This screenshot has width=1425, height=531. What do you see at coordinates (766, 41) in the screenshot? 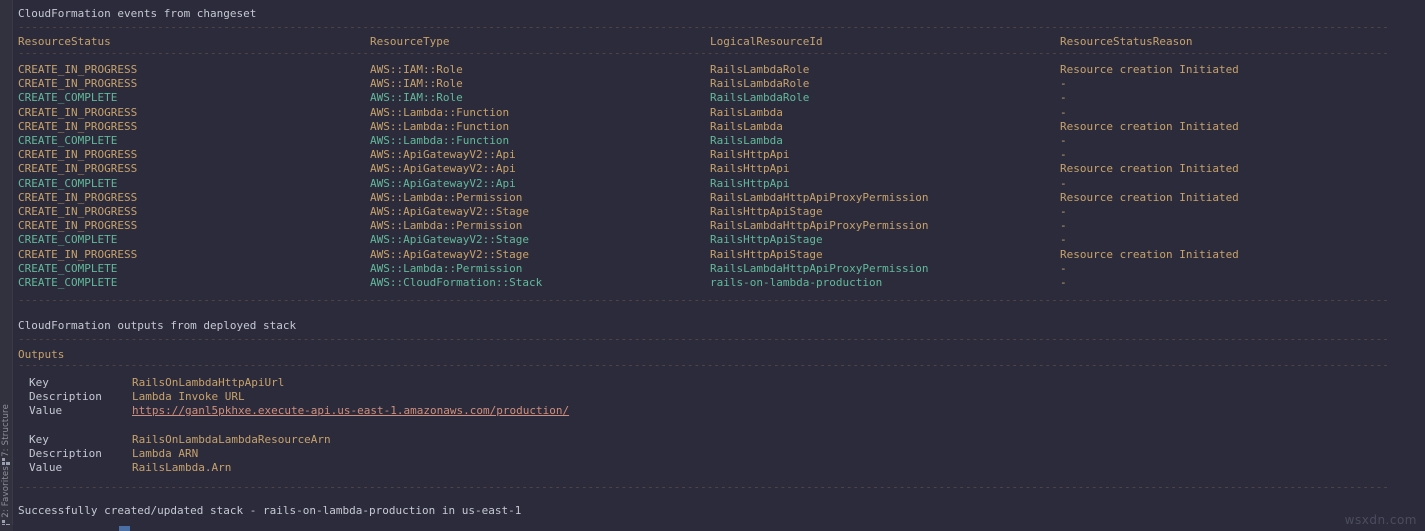
I see `column-header-logicalresourceid: LogicalResourceId` at bounding box center [766, 41].